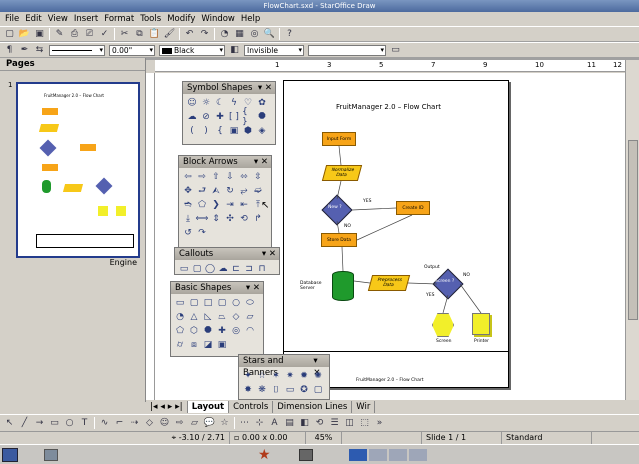  What do you see at coordinates (24, 50) in the screenshot?
I see `line-icon: ✒` at bounding box center [24, 50].